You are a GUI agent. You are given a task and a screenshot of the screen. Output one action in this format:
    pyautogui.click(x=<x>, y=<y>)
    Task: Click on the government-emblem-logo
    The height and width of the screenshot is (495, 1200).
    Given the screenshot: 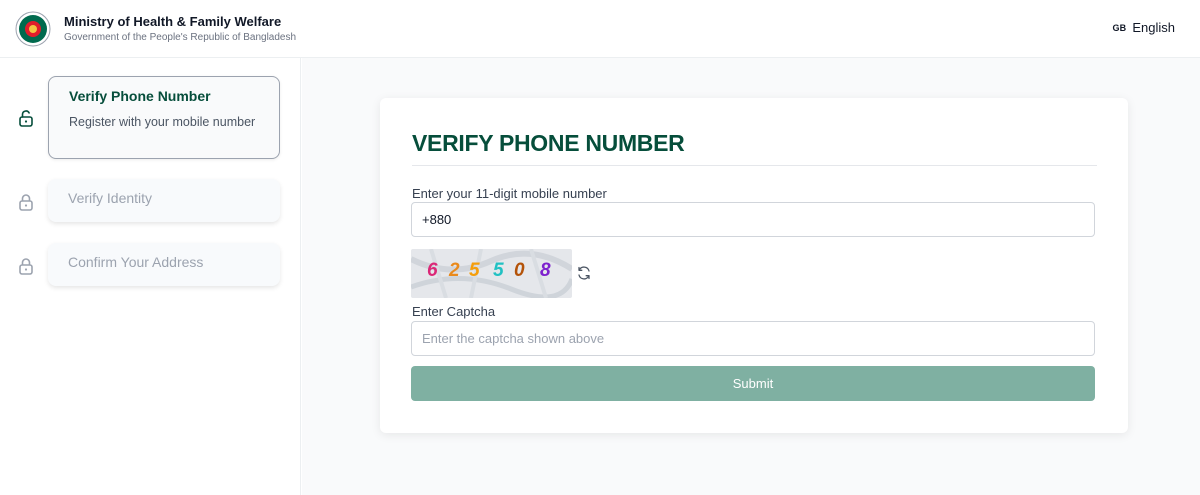 What is the action you would take?
    pyautogui.click(x=33, y=29)
    